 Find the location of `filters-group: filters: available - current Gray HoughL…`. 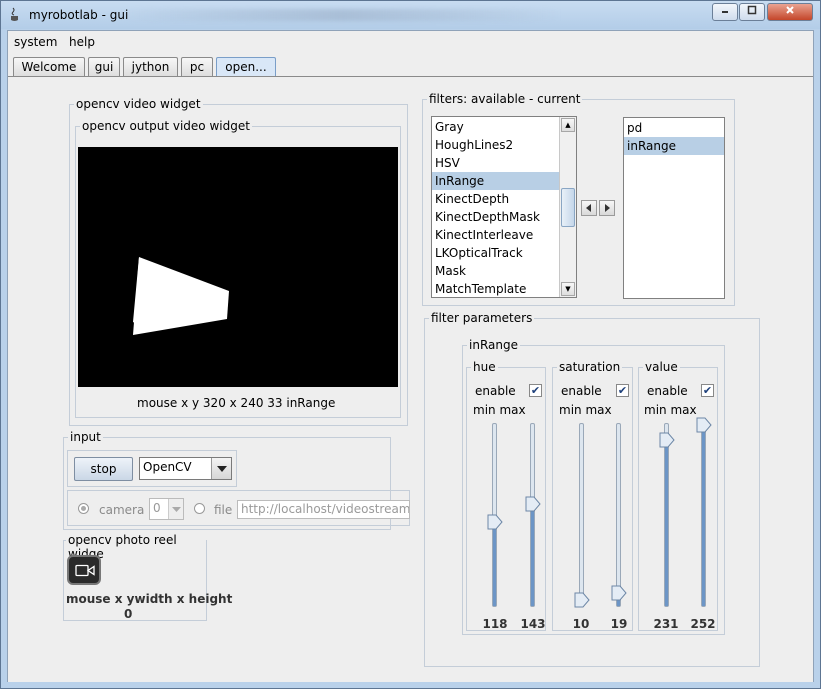

filters-group: filters: available - current Gray HoughL… is located at coordinates (578, 199).